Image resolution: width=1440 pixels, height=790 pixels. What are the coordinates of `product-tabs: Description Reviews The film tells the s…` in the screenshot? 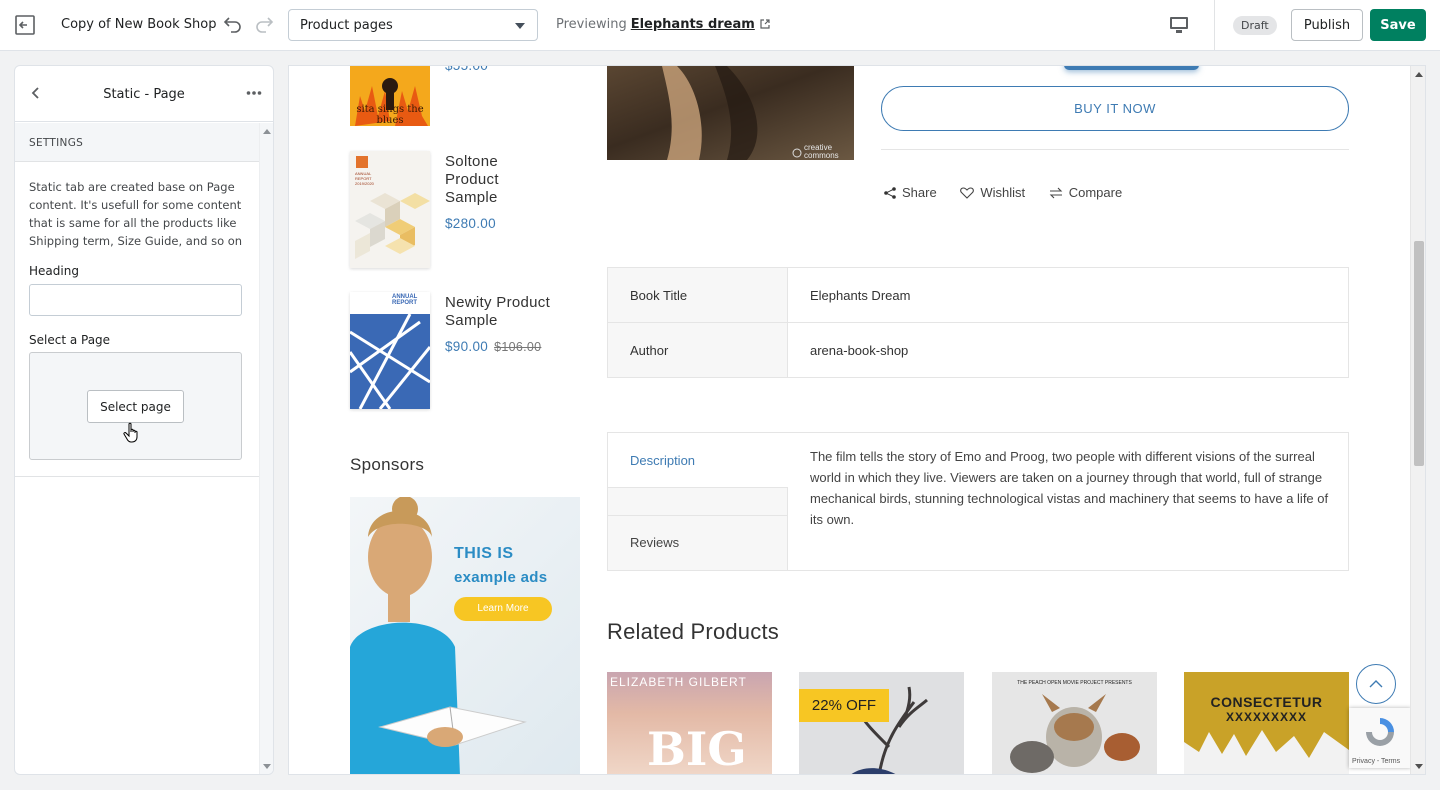 It's located at (978, 501).